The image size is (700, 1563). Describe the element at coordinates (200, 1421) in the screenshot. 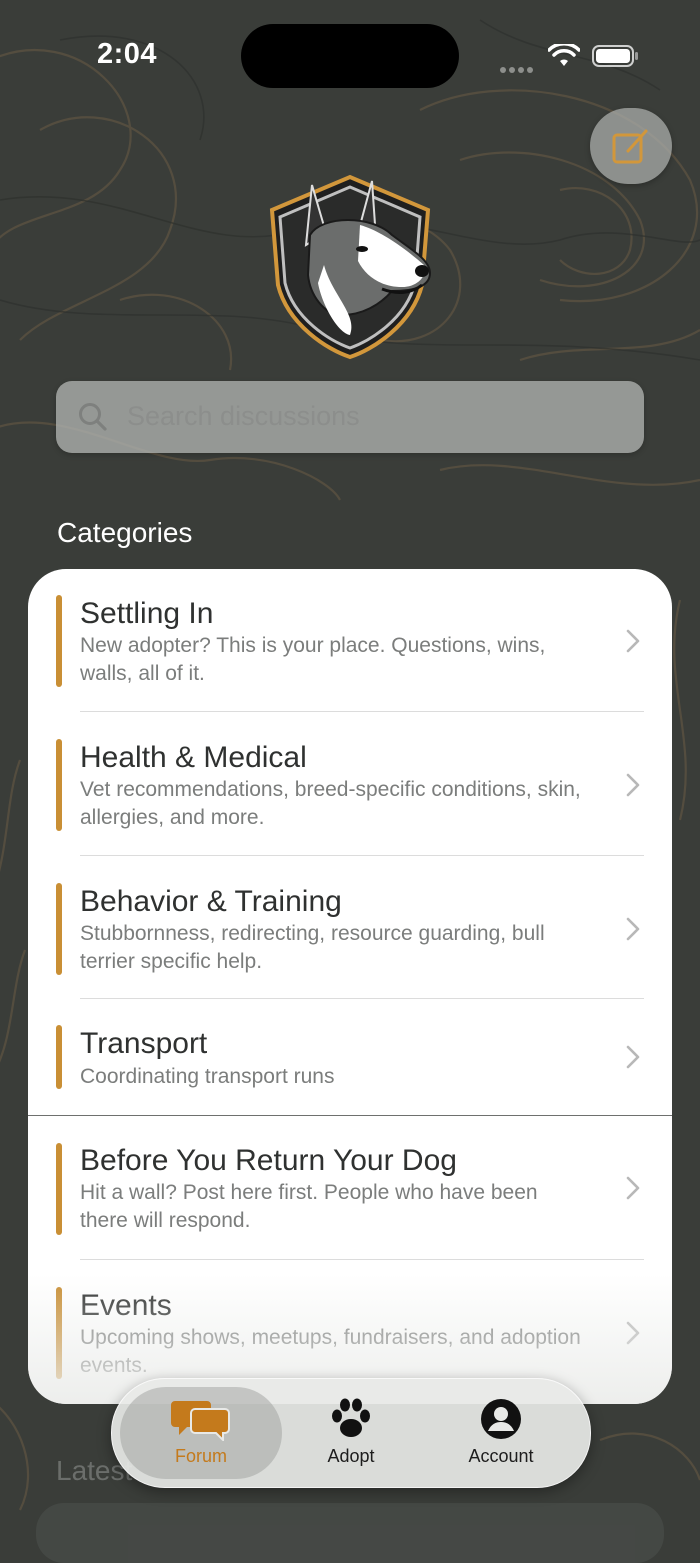

I see `forum-bubbles-icon` at that location.